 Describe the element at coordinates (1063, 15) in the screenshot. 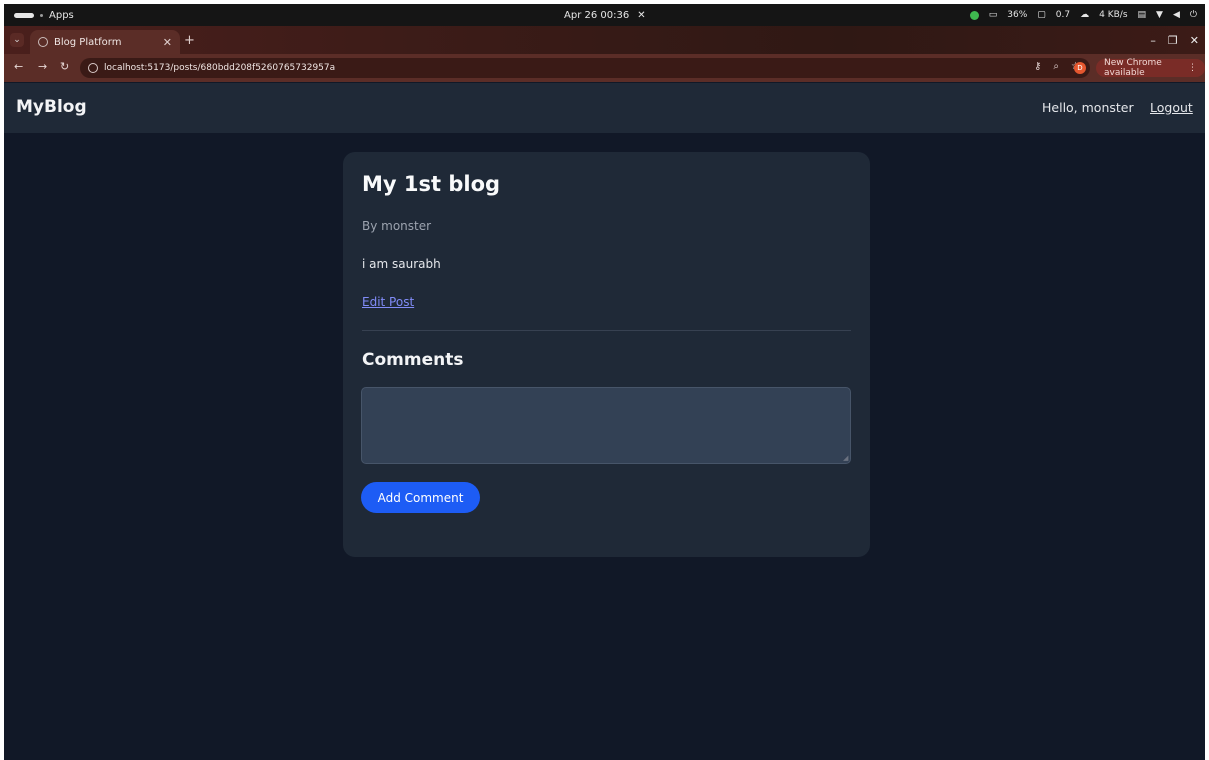

I see `cpu-text: 0.7` at that location.